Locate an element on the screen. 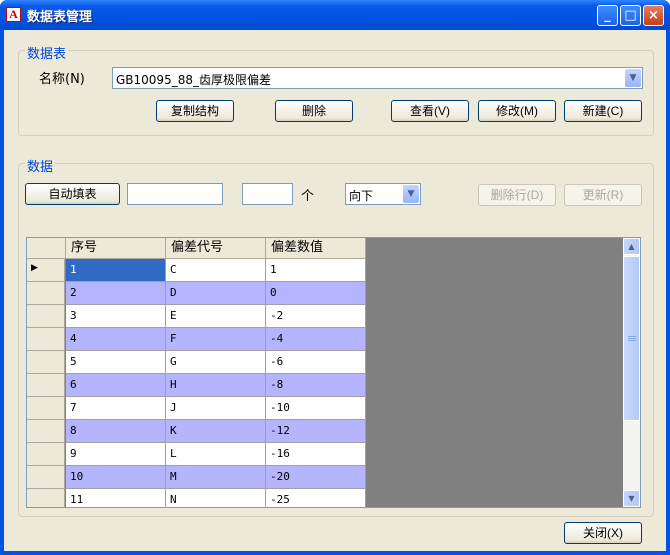 The height and width of the screenshot is (555, 670). count-unit-label: 个 is located at coordinates (308, 196).